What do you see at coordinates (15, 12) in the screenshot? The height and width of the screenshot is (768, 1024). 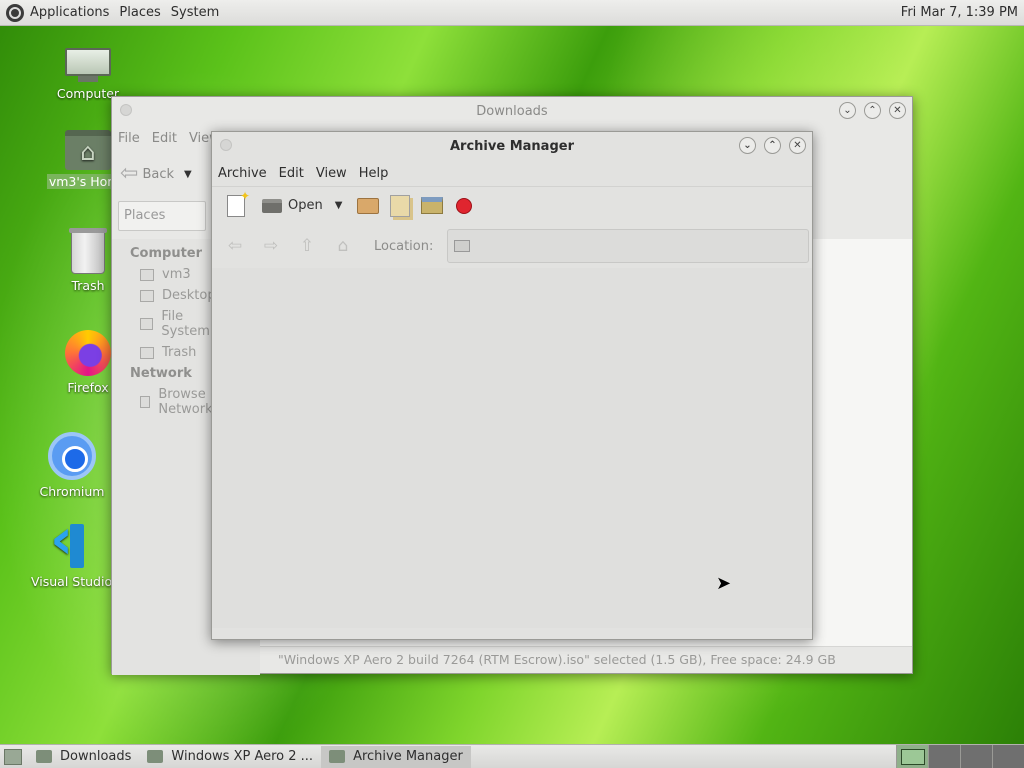 I see `distro-logo-icon` at bounding box center [15, 12].